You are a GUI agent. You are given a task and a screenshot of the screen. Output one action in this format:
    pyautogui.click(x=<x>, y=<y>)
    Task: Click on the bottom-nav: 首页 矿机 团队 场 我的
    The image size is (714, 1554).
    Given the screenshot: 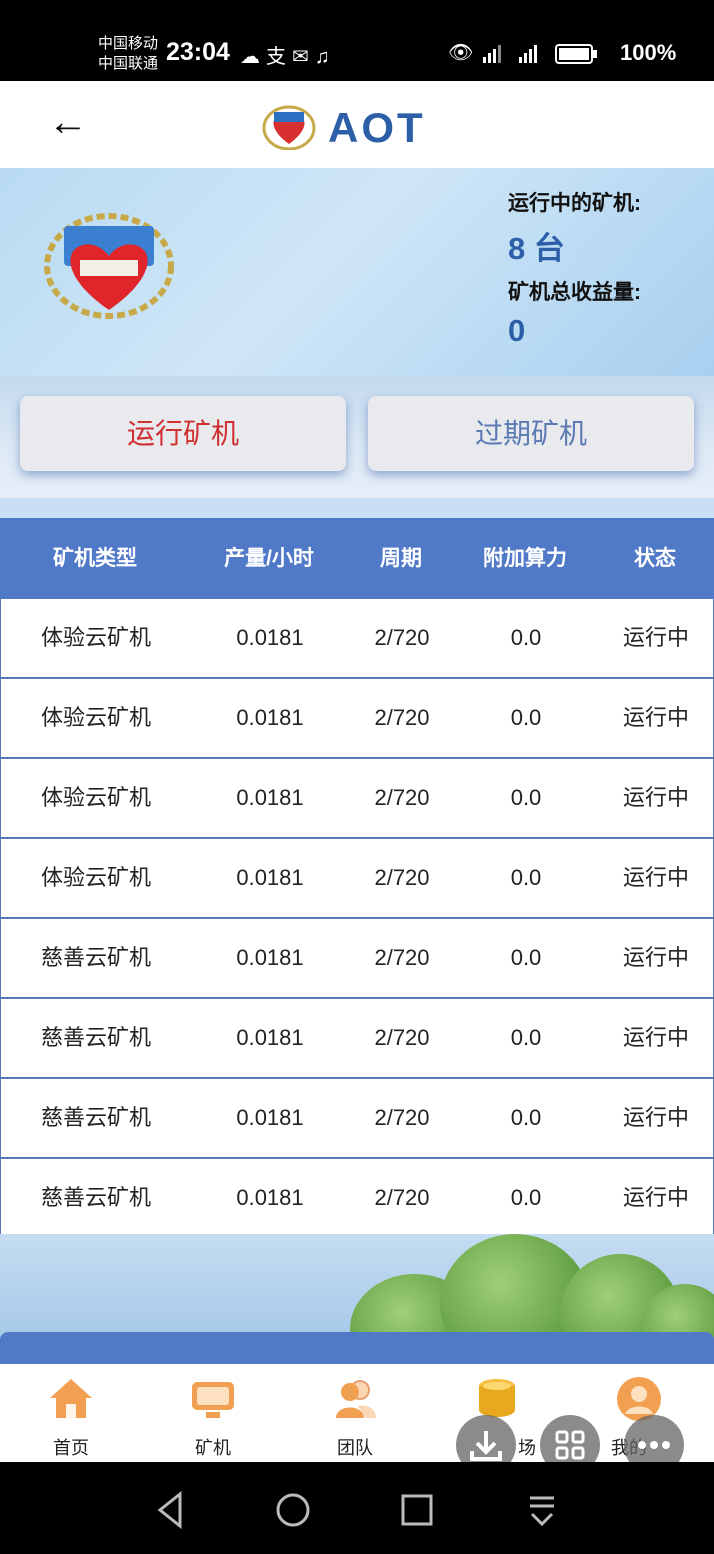 What is the action you would take?
    pyautogui.click(x=357, y=1413)
    